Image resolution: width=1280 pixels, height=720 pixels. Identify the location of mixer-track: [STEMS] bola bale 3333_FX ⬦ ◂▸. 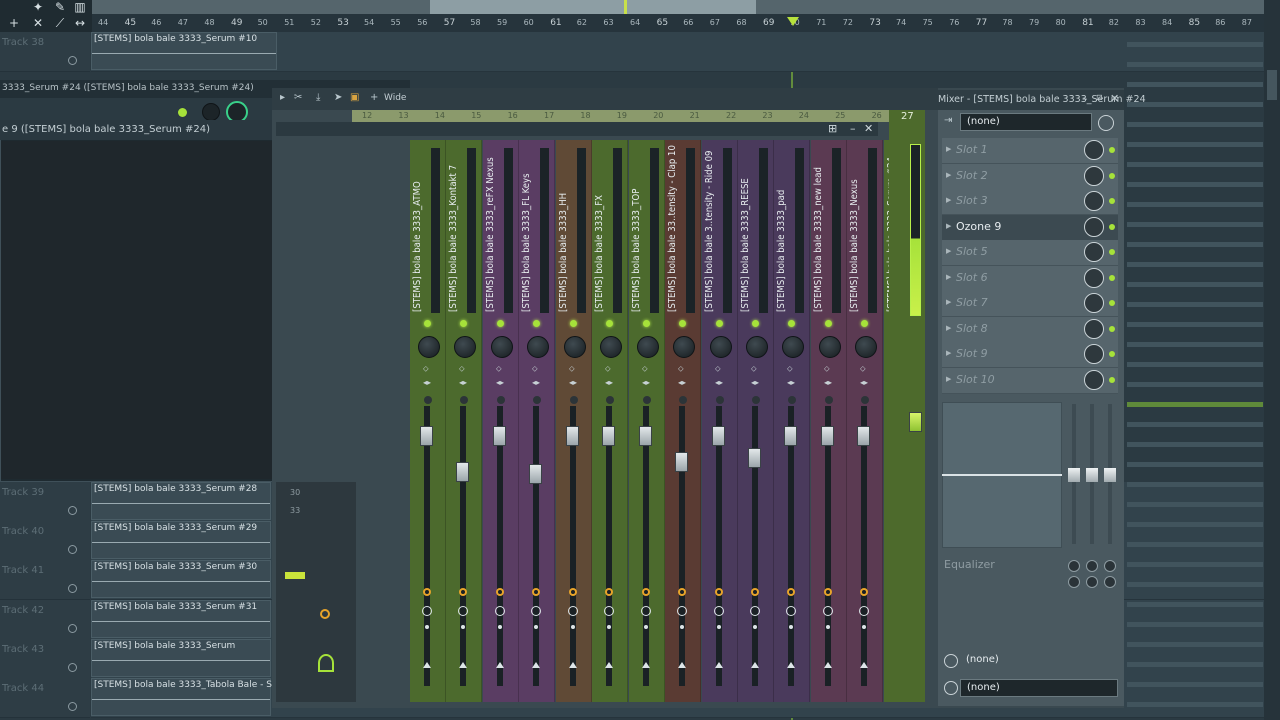
(610, 421).